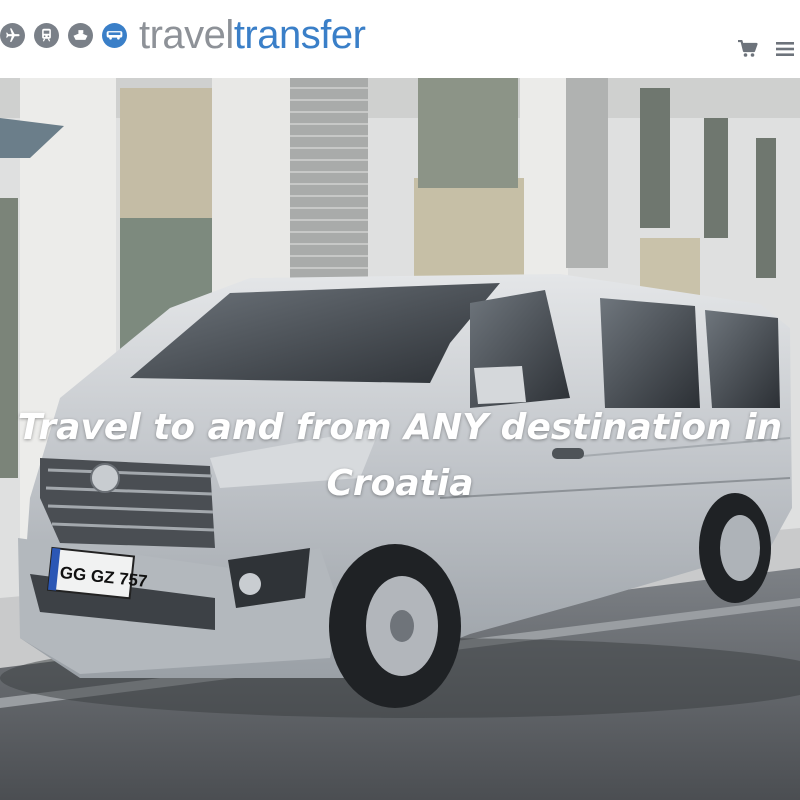  Describe the element at coordinates (299, 35) in the screenshot. I see `logo-text-transfer: transfer` at that location.